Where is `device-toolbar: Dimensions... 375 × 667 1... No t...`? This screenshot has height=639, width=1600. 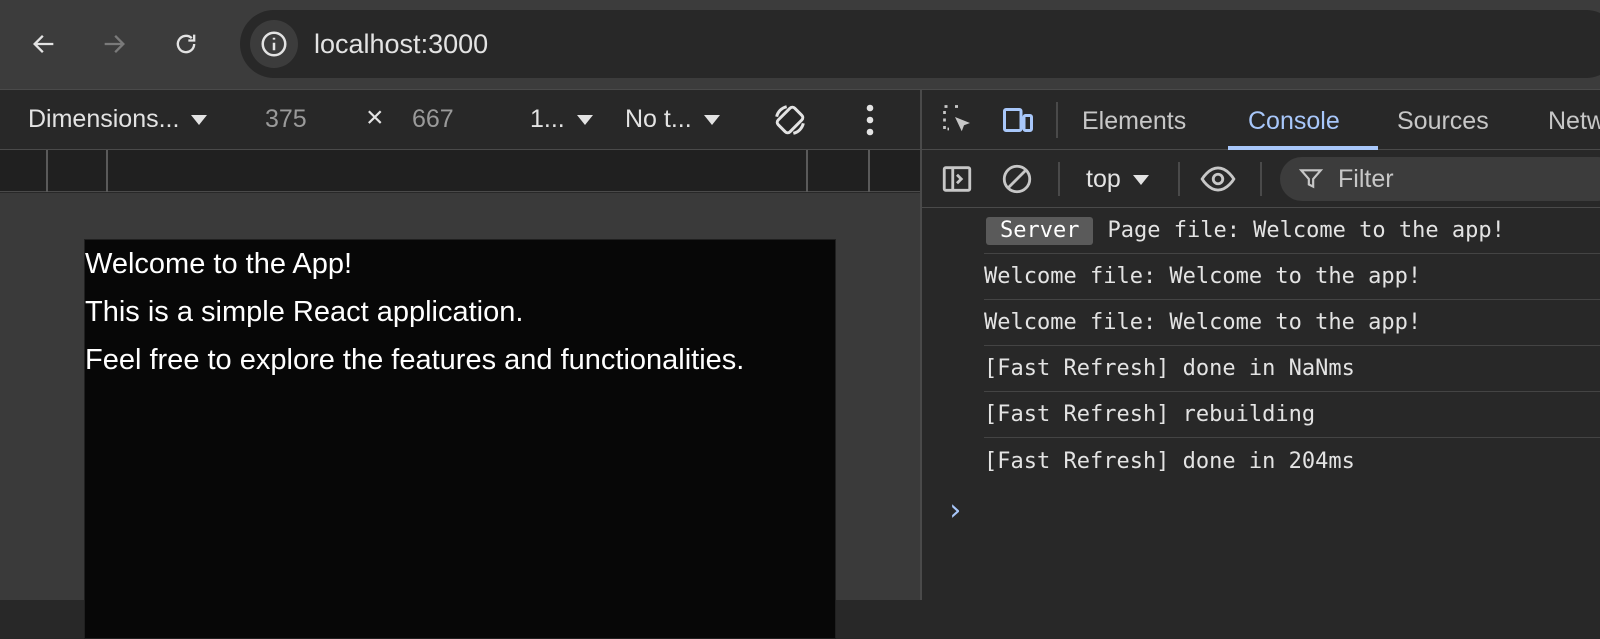 device-toolbar: Dimensions... 375 × 667 1... No t... is located at coordinates (460, 120).